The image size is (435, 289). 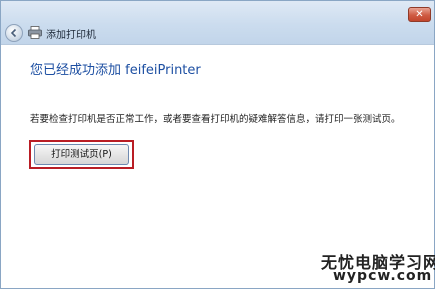 What do you see at coordinates (419, 14) in the screenshot?
I see `close-button: ✕` at bounding box center [419, 14].